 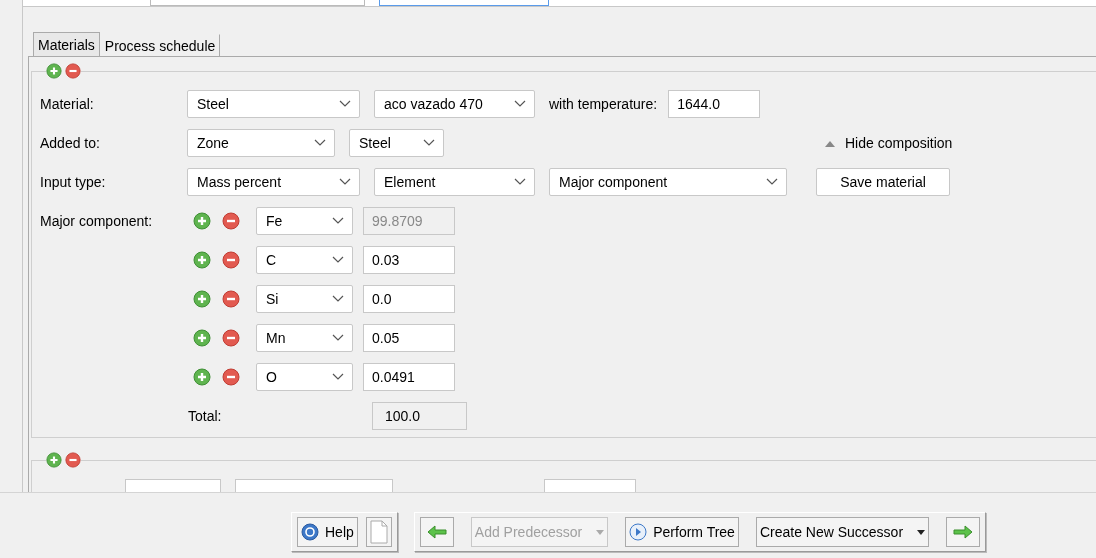 What do you see at coordinates (70, 143) in the screenshot?
I see `field-label: Added to:` at bounding box center [70, 143].